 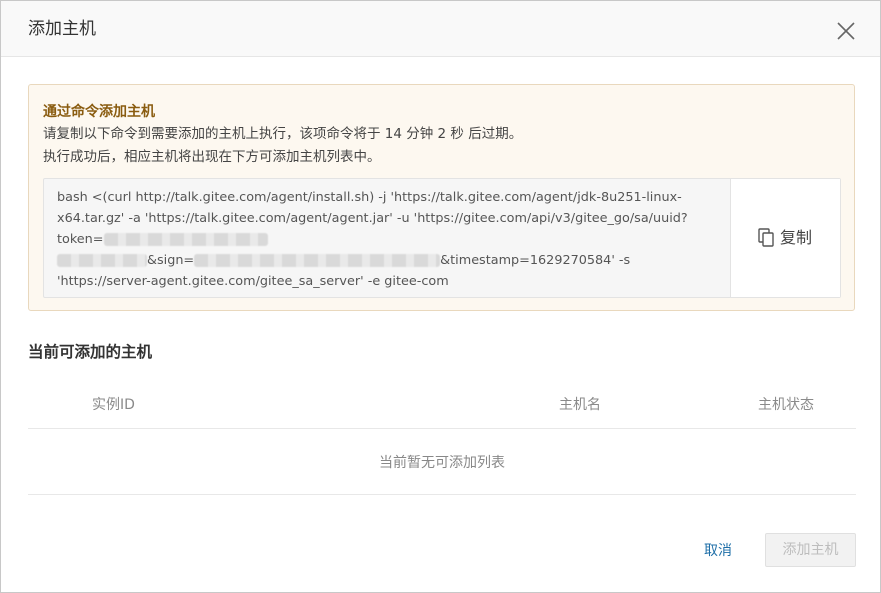 I want to click on add-host-button: 添加主机, so click(x=810, y=550).